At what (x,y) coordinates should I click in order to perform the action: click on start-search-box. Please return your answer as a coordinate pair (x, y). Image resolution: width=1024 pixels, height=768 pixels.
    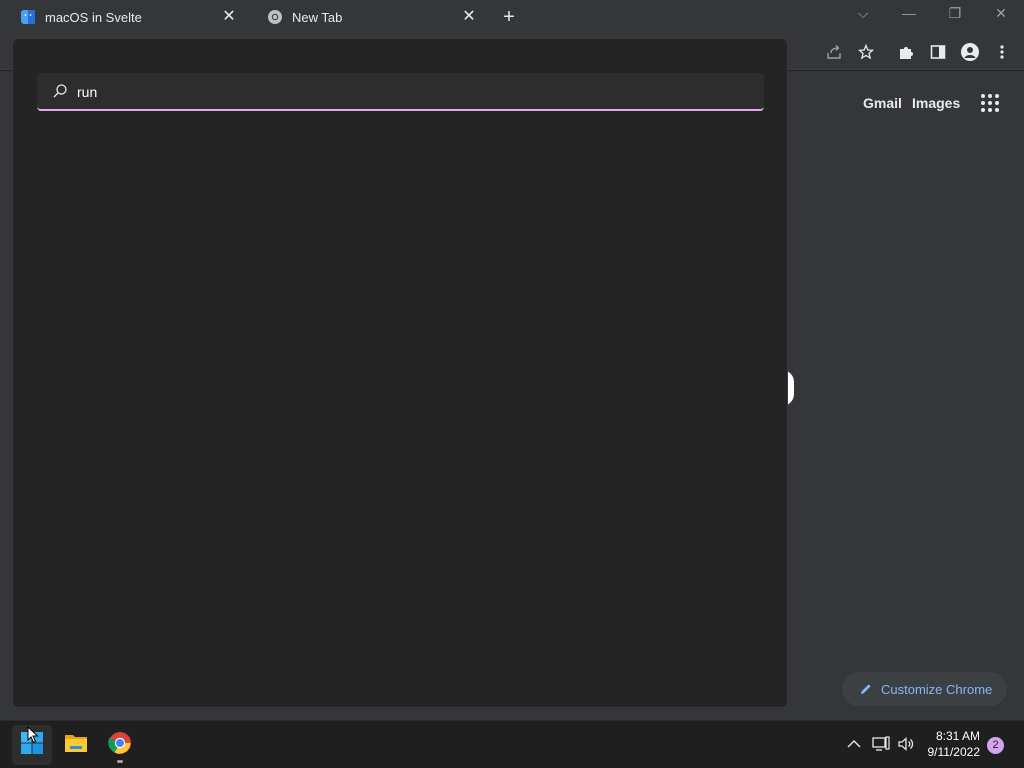
    Looking at the image, I should click on (400, 92).